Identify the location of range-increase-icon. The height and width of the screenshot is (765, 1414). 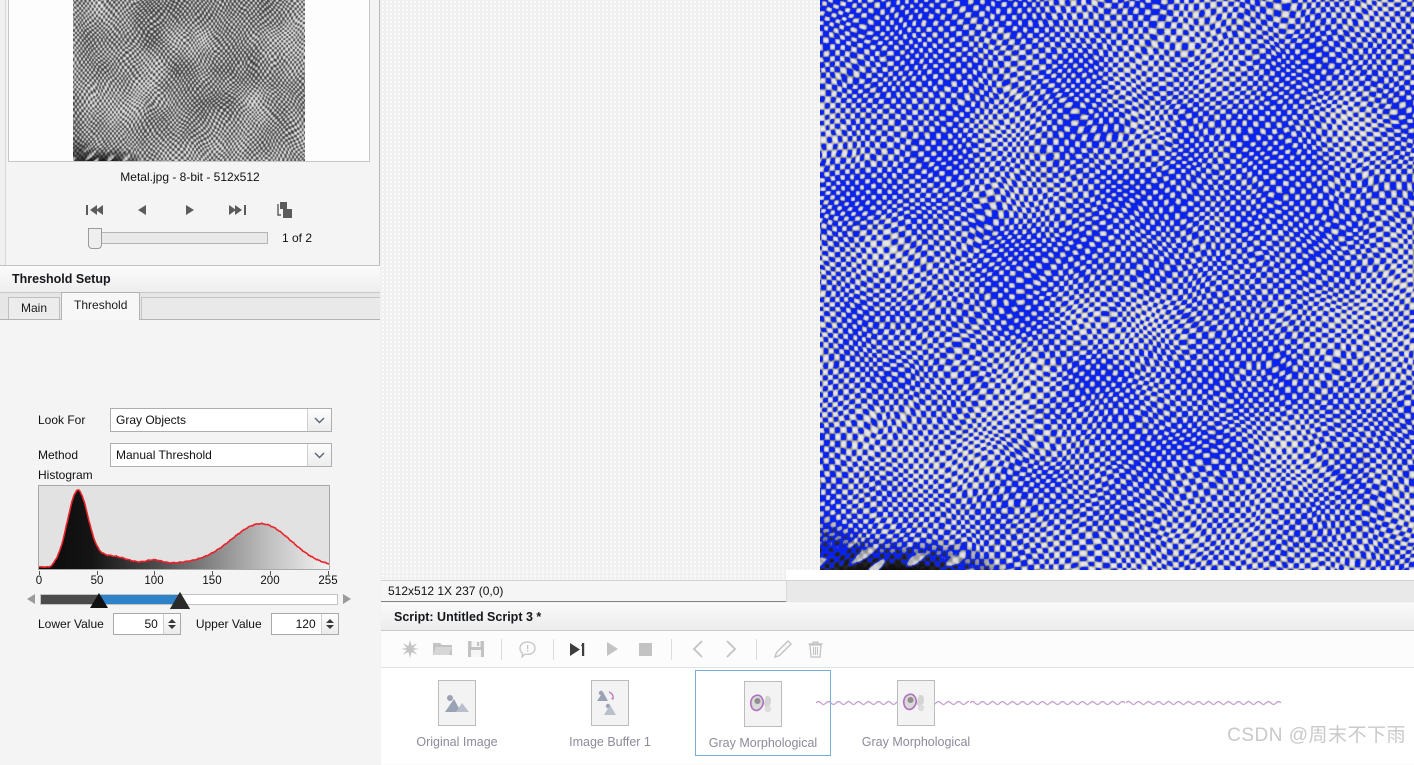
(347, 599).